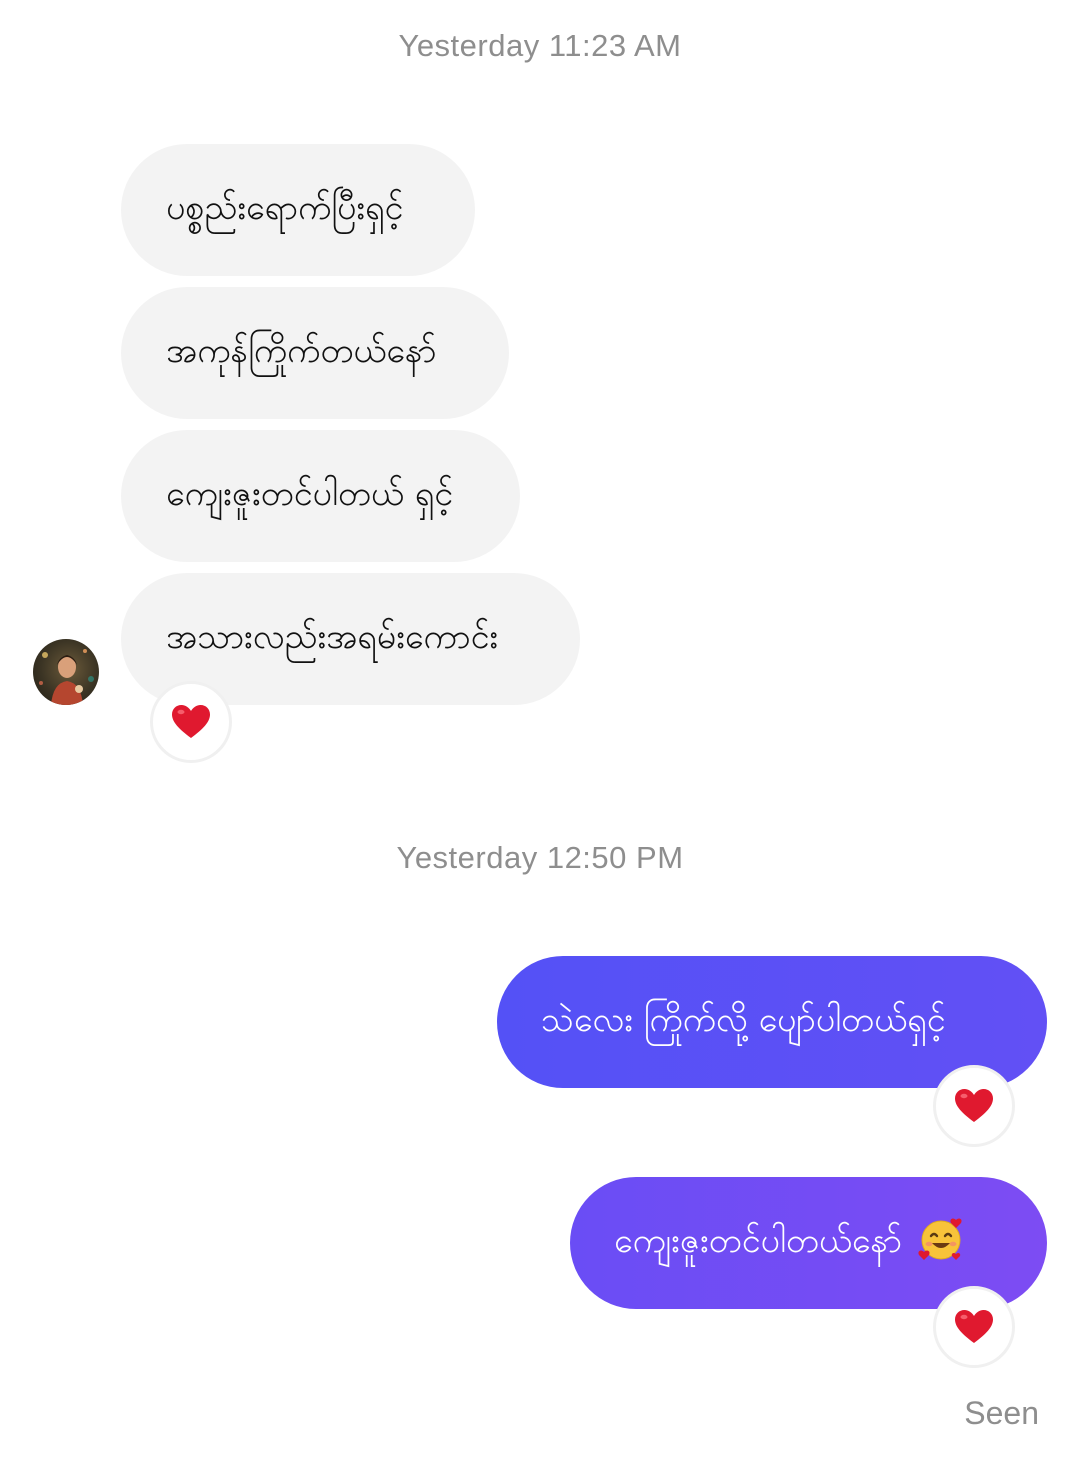  What do you see at coordinates (758, 1240) in the screenshot?
I see `message-text: ကျေးဇူးတင်ပါတယ်နော်` at bounding box center [758, 1240].